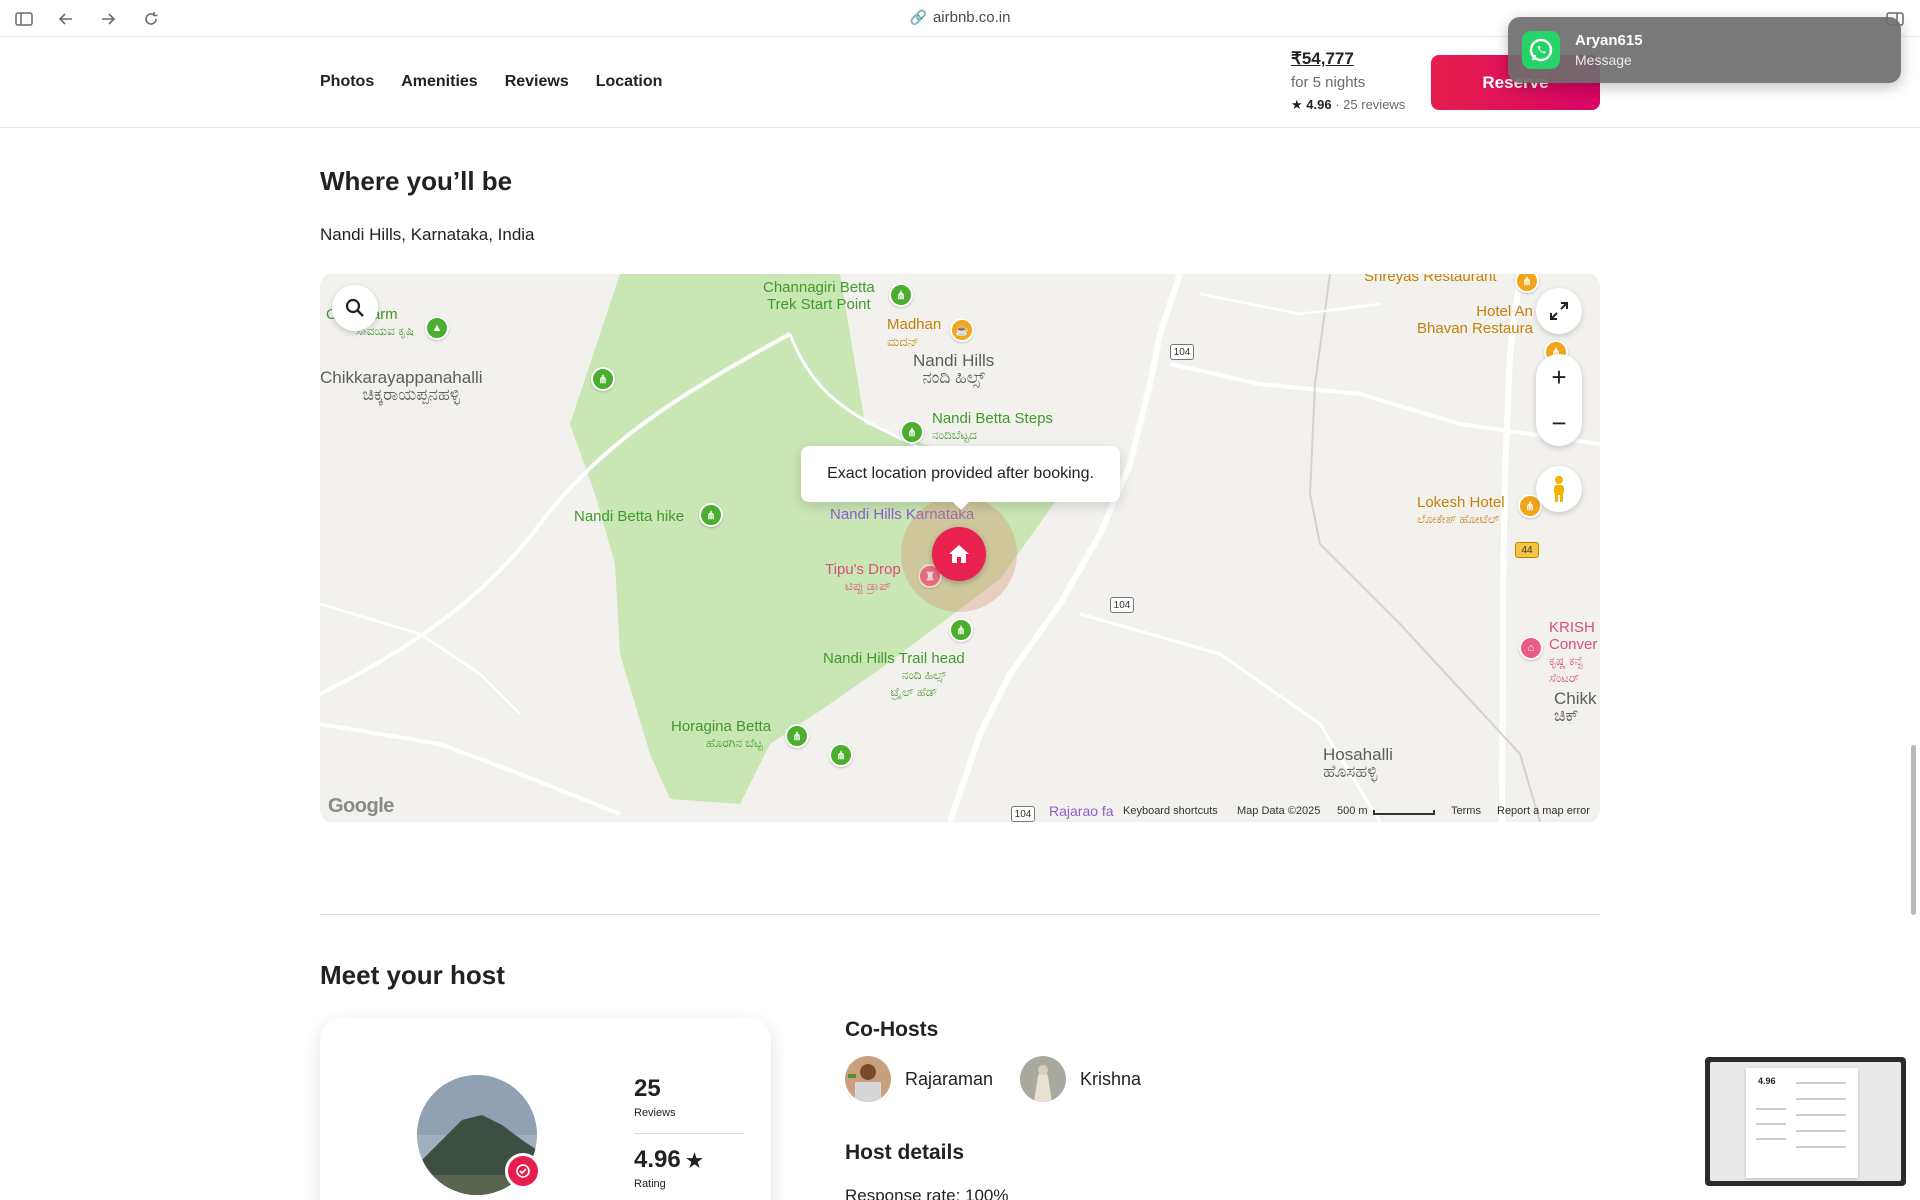 The image size is (1920, 1200). Describe the element at coordinates (918, 17) in the screenshot. I see `link-icon: 🔗` at that location.